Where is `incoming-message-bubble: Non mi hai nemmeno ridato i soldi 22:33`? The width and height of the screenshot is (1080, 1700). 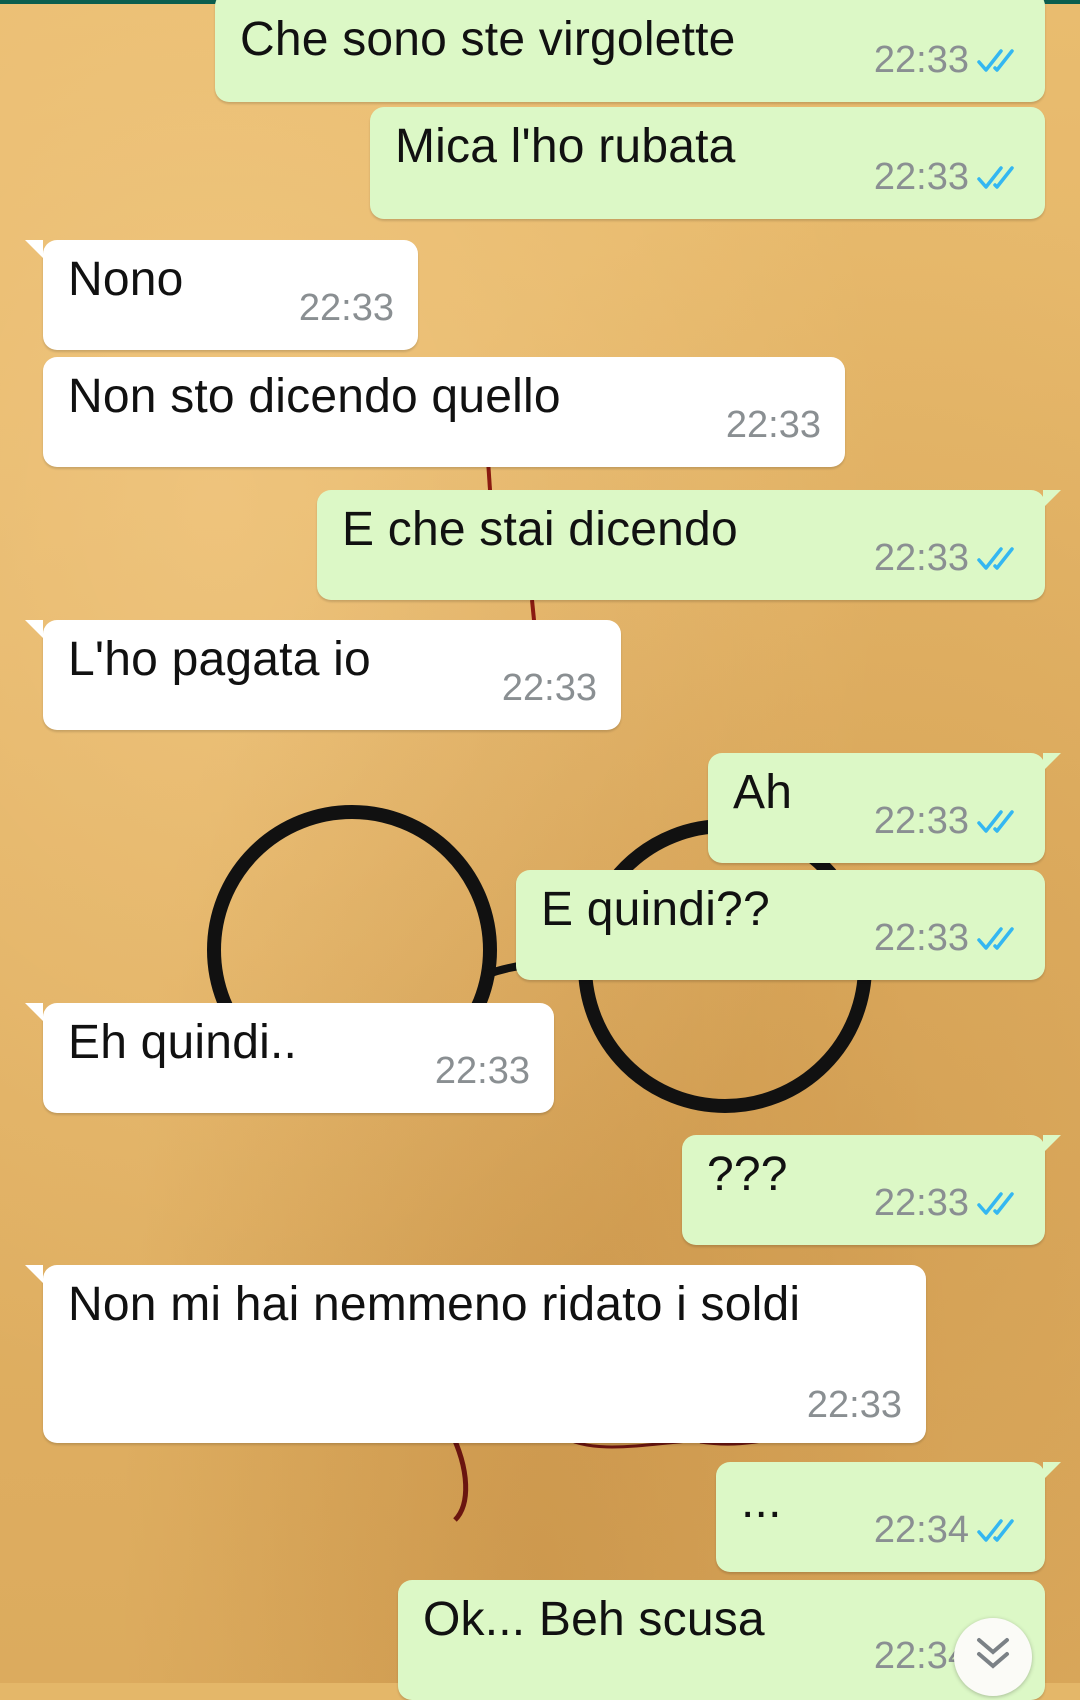
incoming-message-bubble: Non mi hai nemmeno ridato i soldi 22:33 is located at coordinates (475, 1354).